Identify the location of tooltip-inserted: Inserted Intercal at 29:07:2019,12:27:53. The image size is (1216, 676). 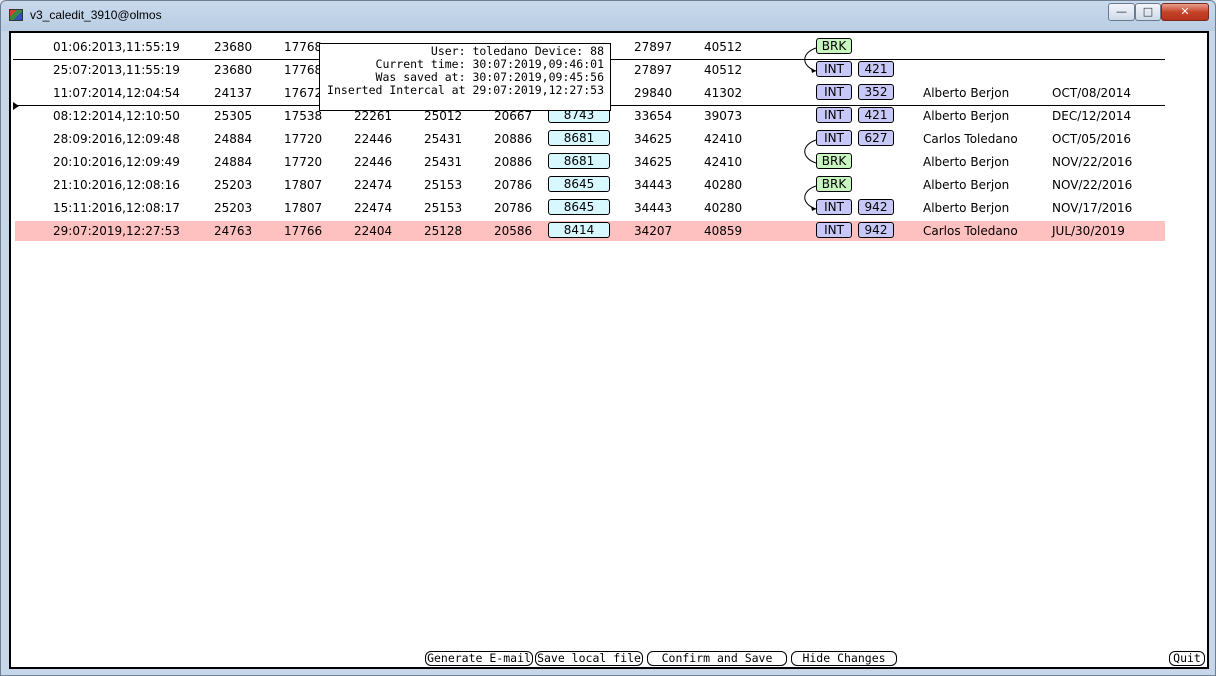
(465, 90).